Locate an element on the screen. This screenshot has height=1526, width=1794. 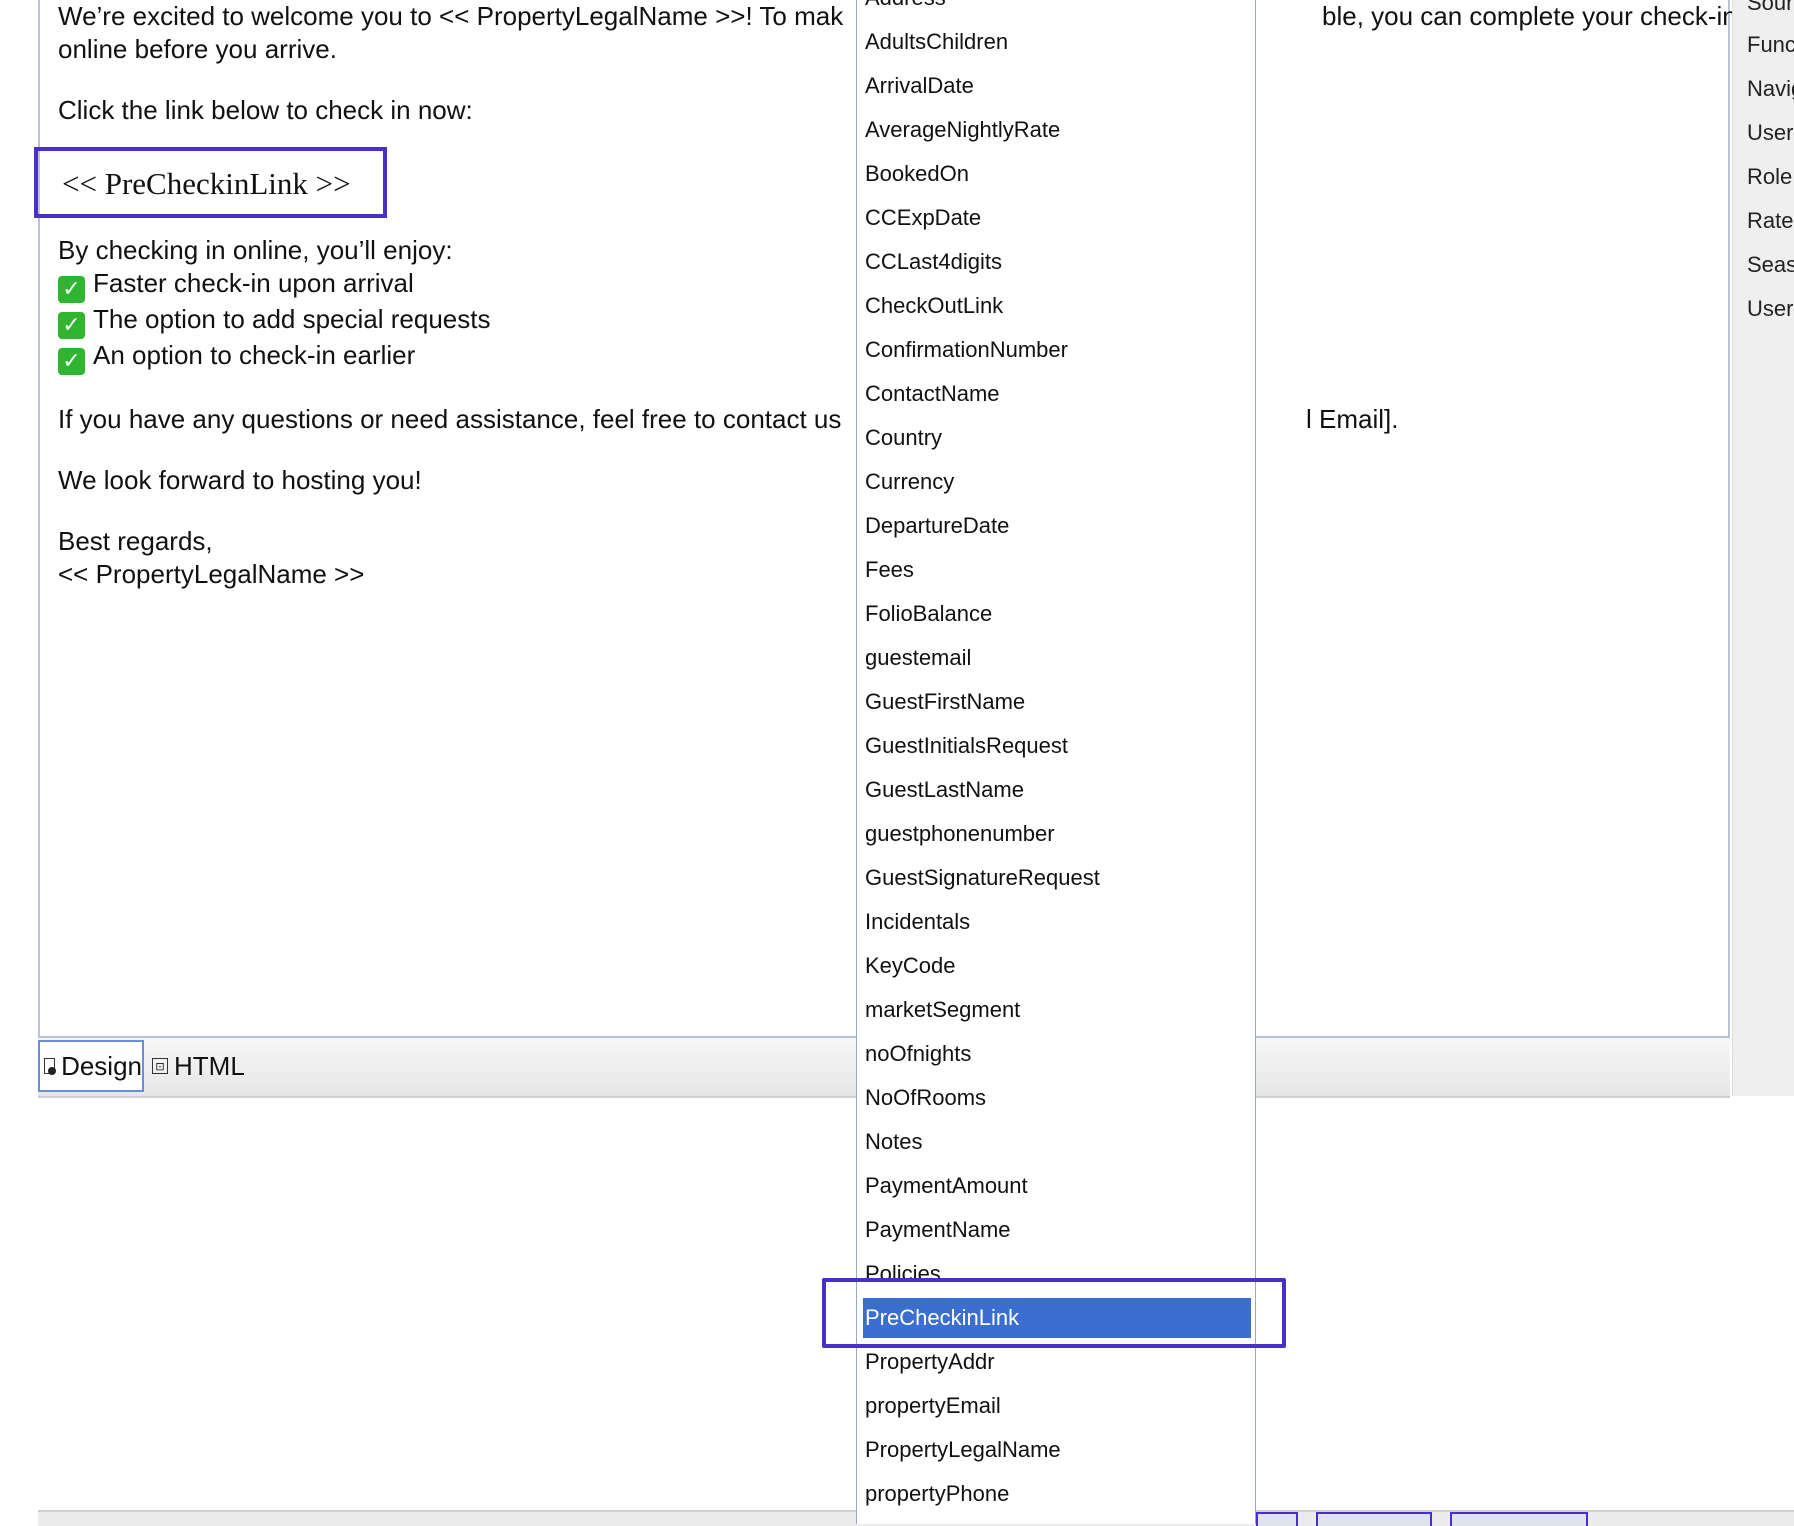
welcome-text-right: ble, you can complete your check-in is located at coordinates (1529, 16).